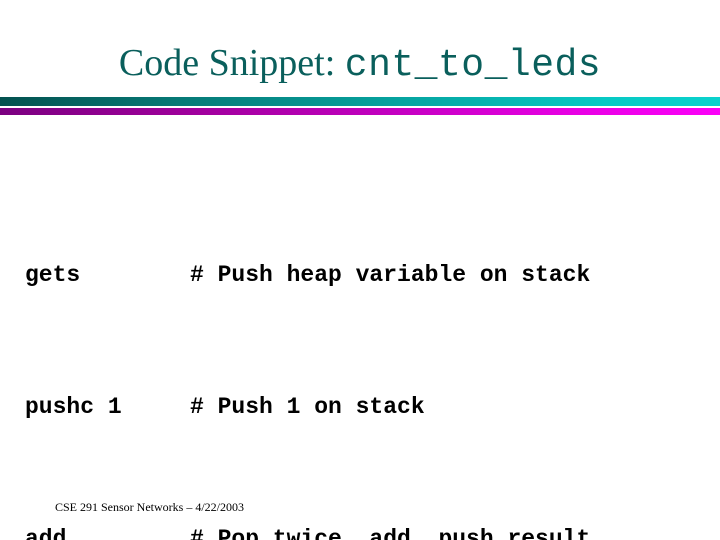 This screenshot has width=720, height=540. I want to click on code-line: add # Pop twice, add, push result, so click(314, 531).